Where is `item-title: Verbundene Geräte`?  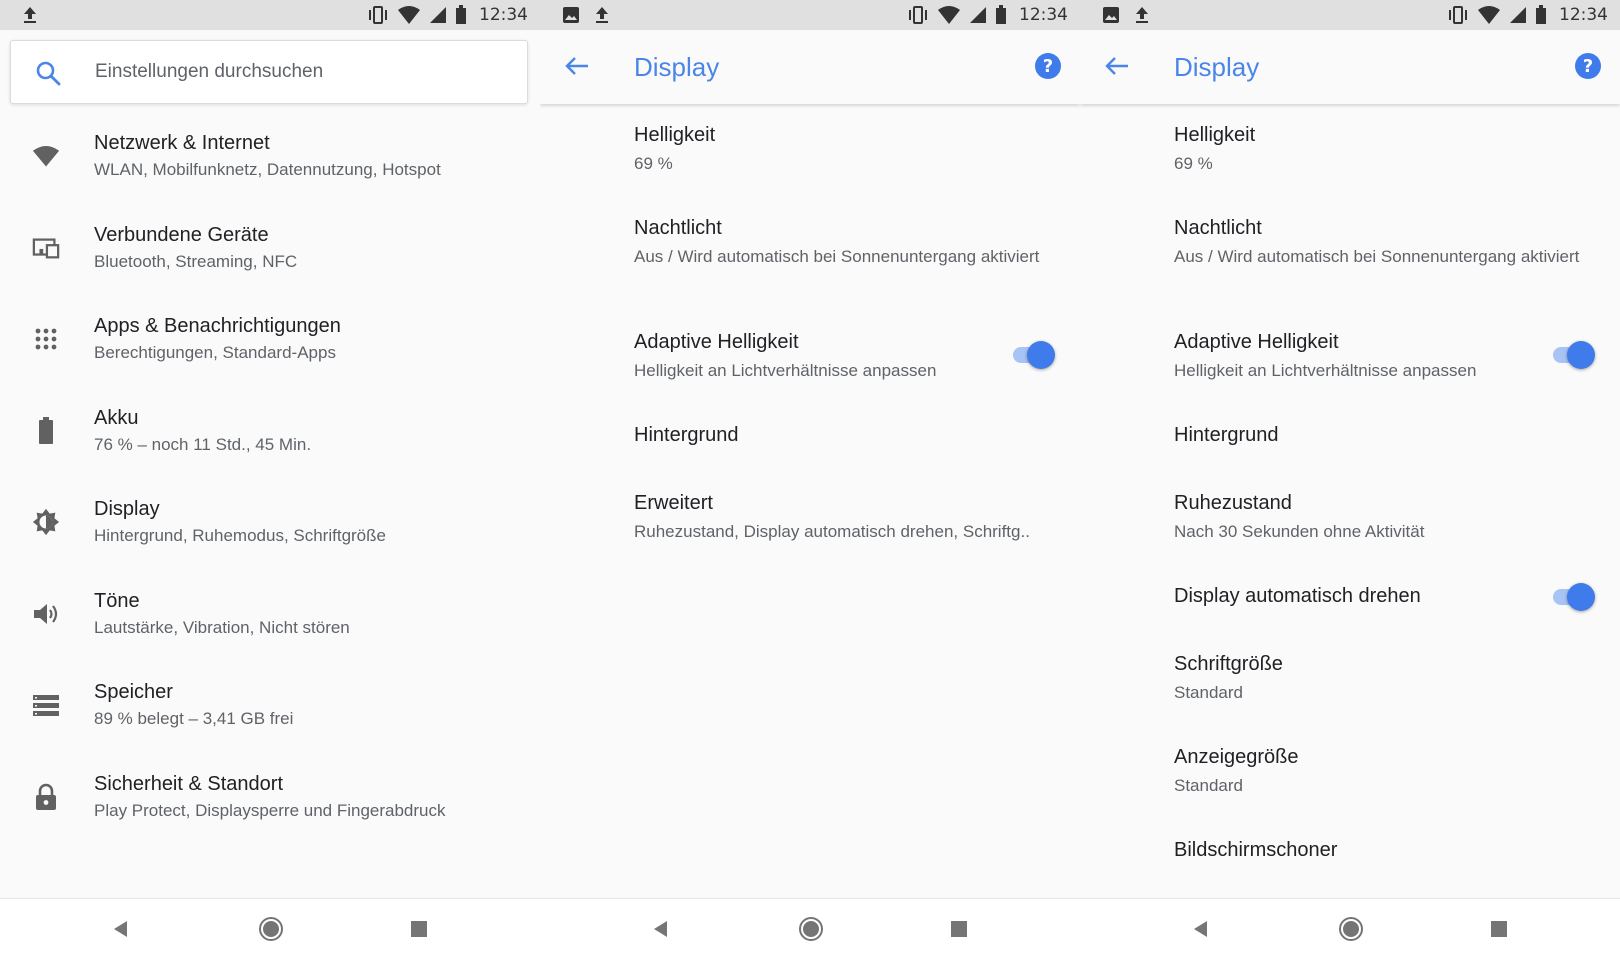 item-title: Verbundene Geräte is located at coordinates (181, 235).